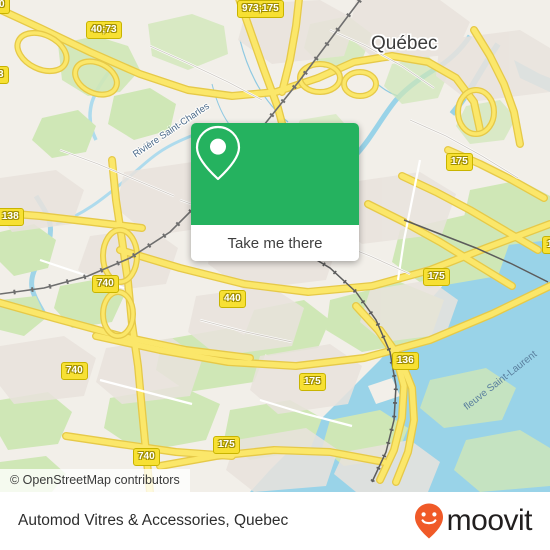 The height and width of the screenshot is (550, 550). I want to click on road-shield: 40;73, so click(104, 30).